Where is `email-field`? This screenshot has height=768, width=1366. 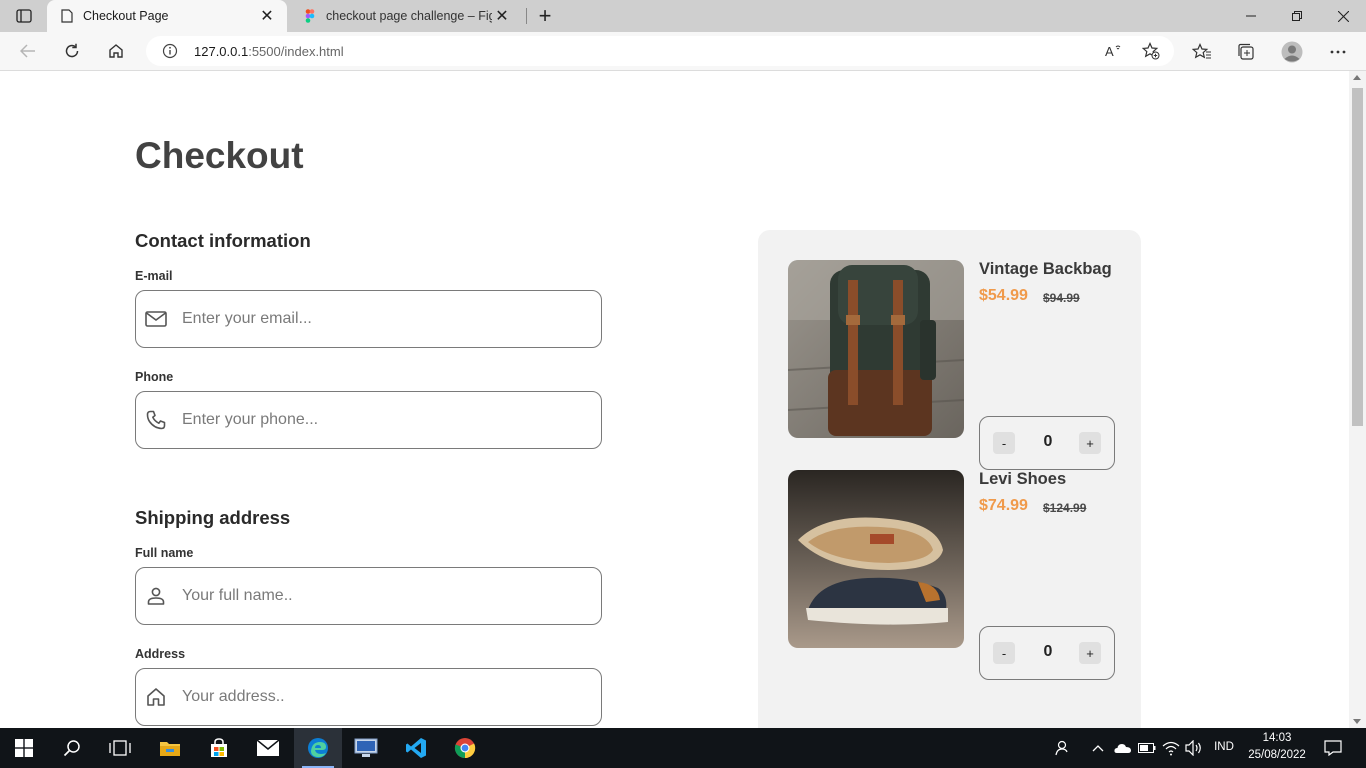
email-field is located at coordinates (368, 319).